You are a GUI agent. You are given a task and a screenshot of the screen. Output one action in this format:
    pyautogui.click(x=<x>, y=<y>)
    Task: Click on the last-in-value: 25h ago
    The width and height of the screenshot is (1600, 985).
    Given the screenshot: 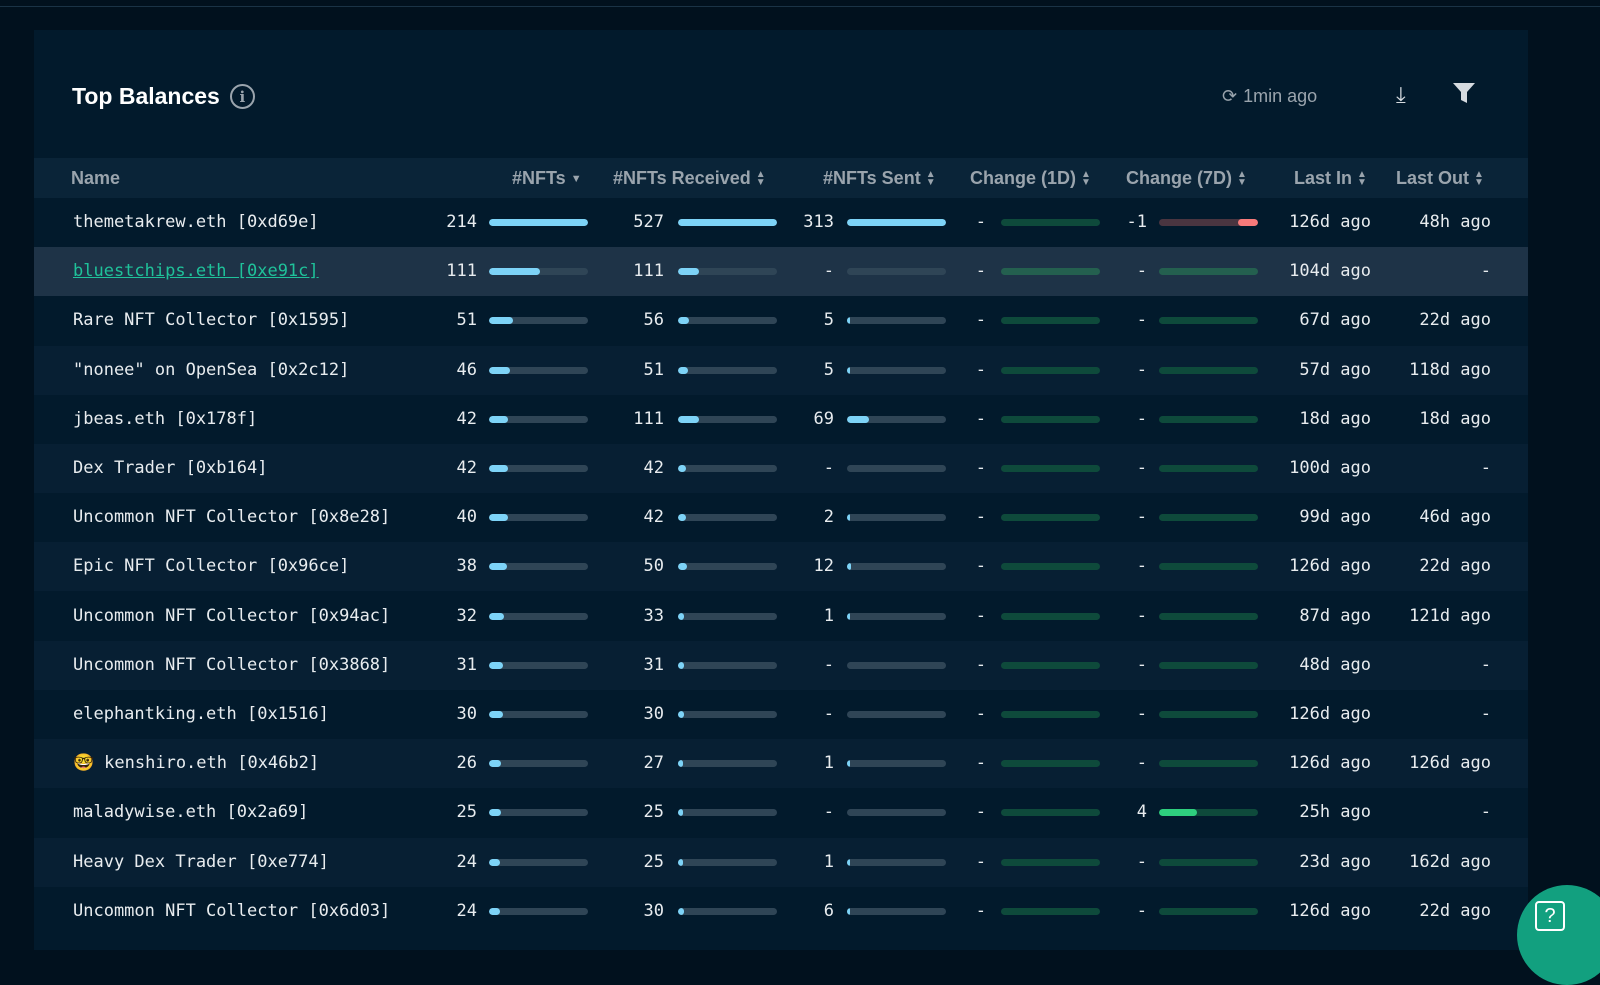 What is the action you would take?
    pyautogui.click(x=1335, y=812)
    